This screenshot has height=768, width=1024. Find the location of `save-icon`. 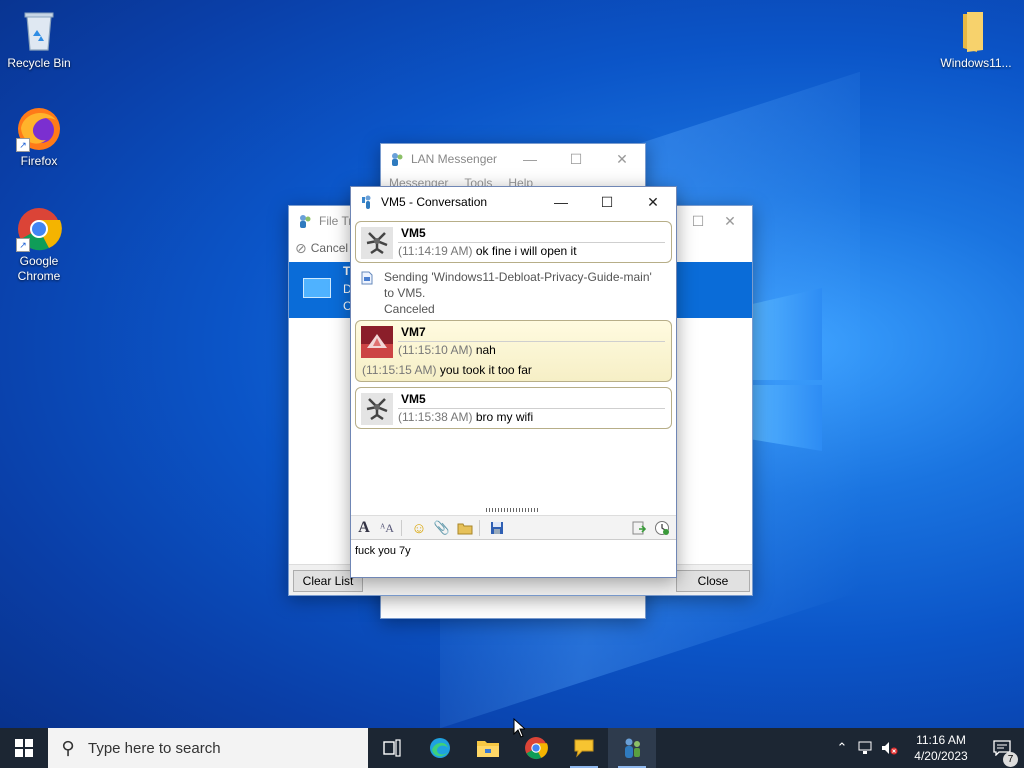

save-icon is located at coordinates (497, 528).